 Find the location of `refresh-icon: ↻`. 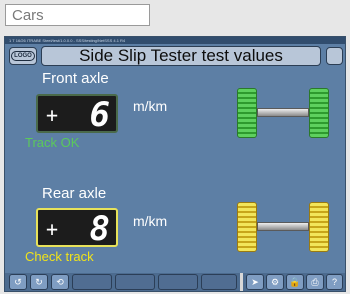

refresh-icon: ↻ is located at coordinates (39, 282).